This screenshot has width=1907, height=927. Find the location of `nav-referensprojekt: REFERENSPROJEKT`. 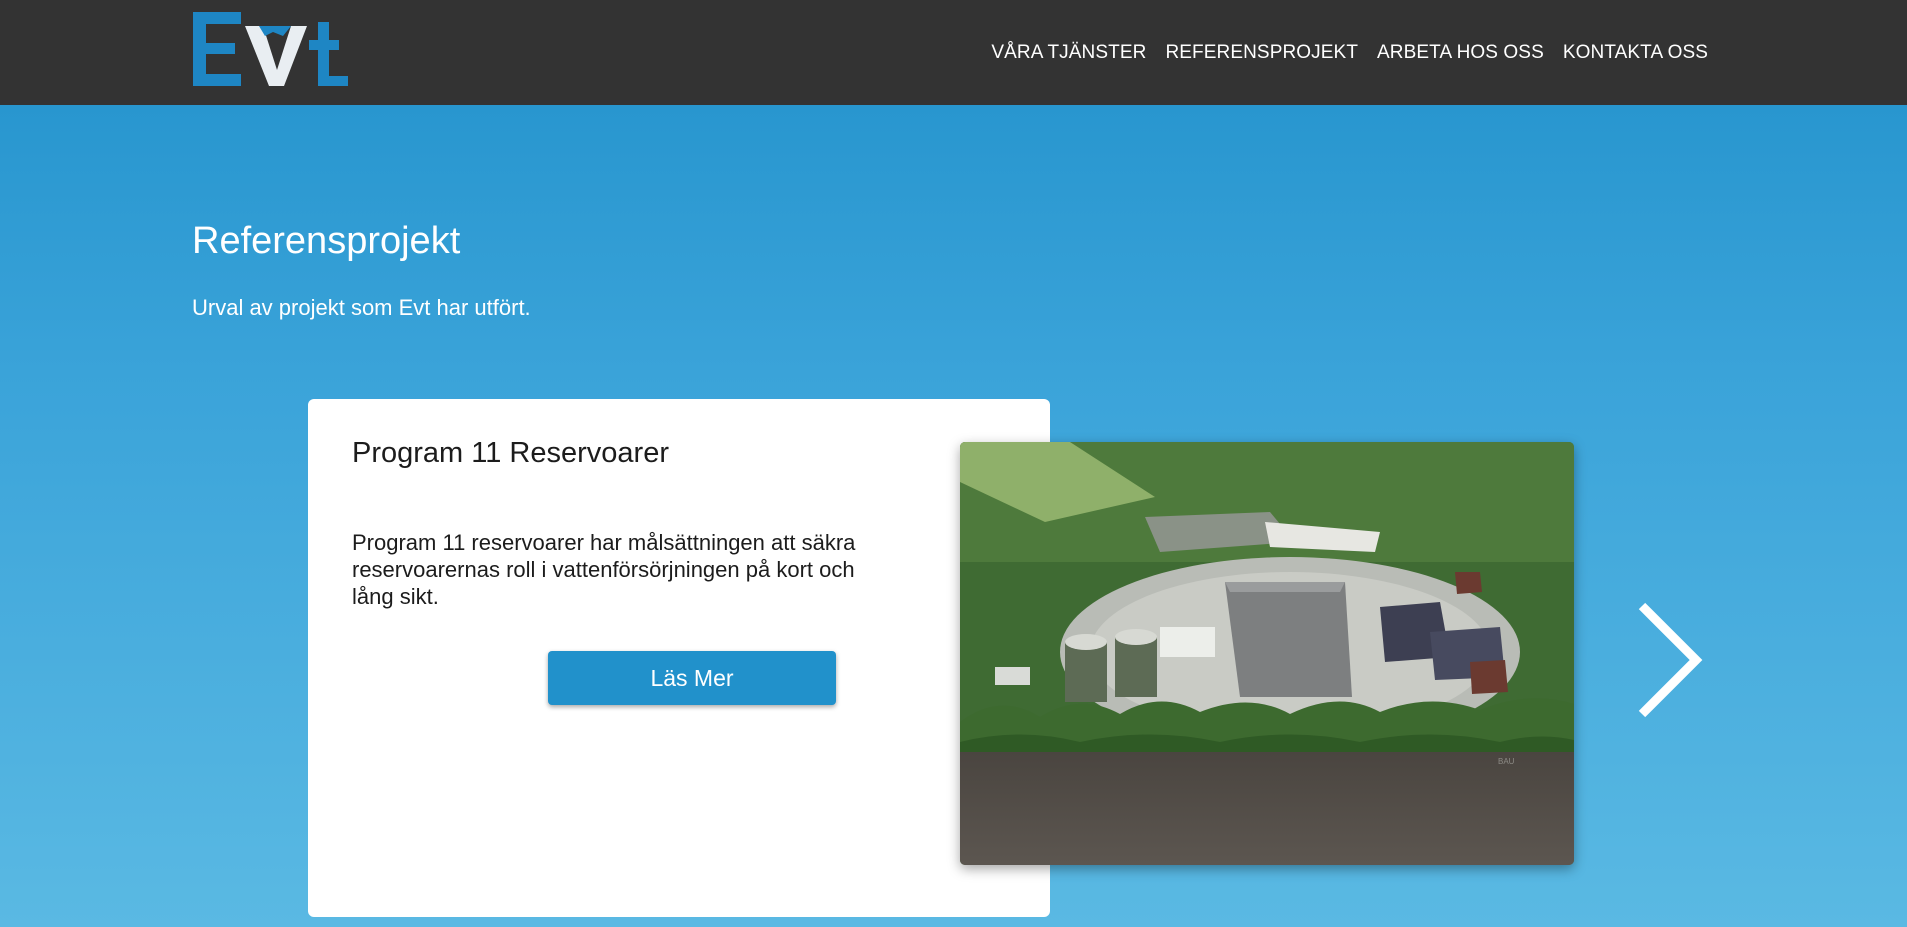

nav-referensprojekt: REFERENSPROJEKT is located at coordinates (1261, 53).